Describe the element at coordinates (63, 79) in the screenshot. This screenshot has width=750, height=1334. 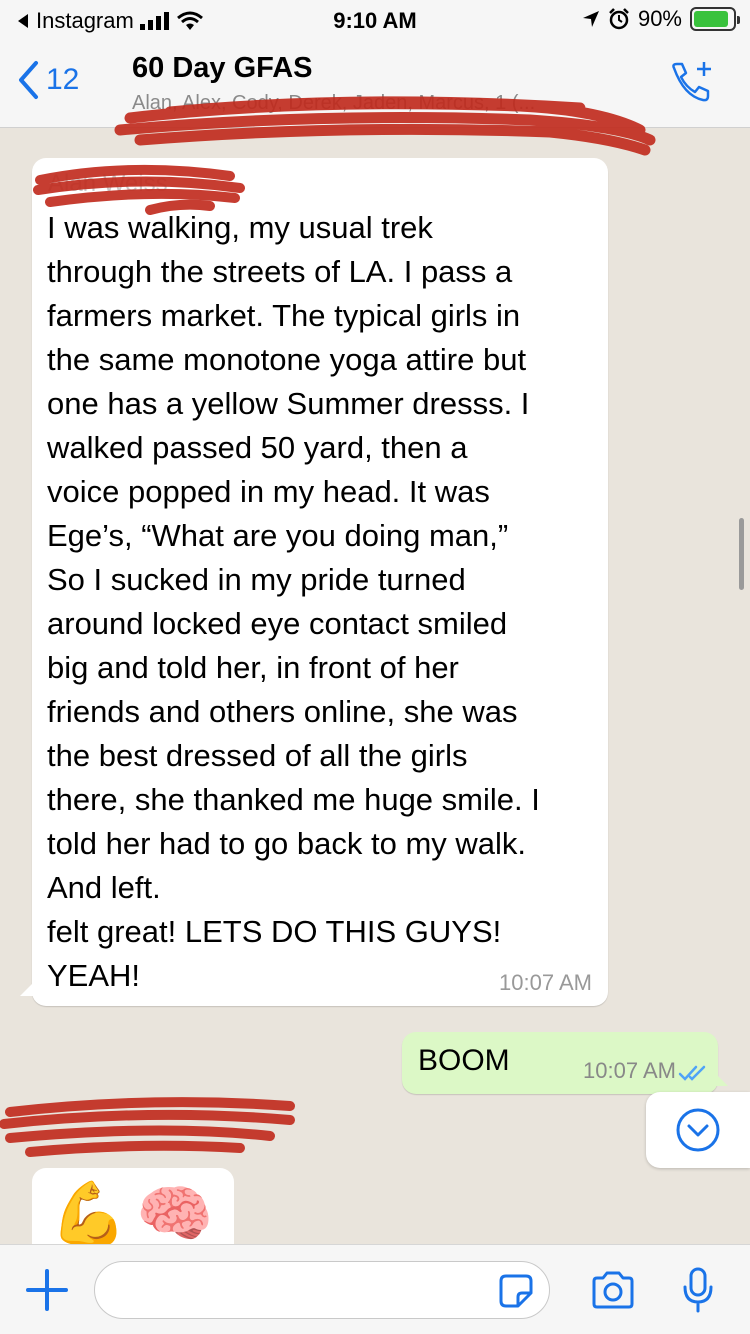
I see `back-count: 12` at that location.